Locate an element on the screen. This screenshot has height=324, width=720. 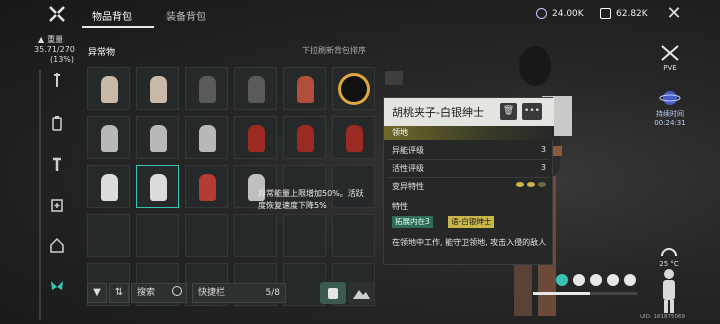
backpack-icon is located at coordinates (57, 123).